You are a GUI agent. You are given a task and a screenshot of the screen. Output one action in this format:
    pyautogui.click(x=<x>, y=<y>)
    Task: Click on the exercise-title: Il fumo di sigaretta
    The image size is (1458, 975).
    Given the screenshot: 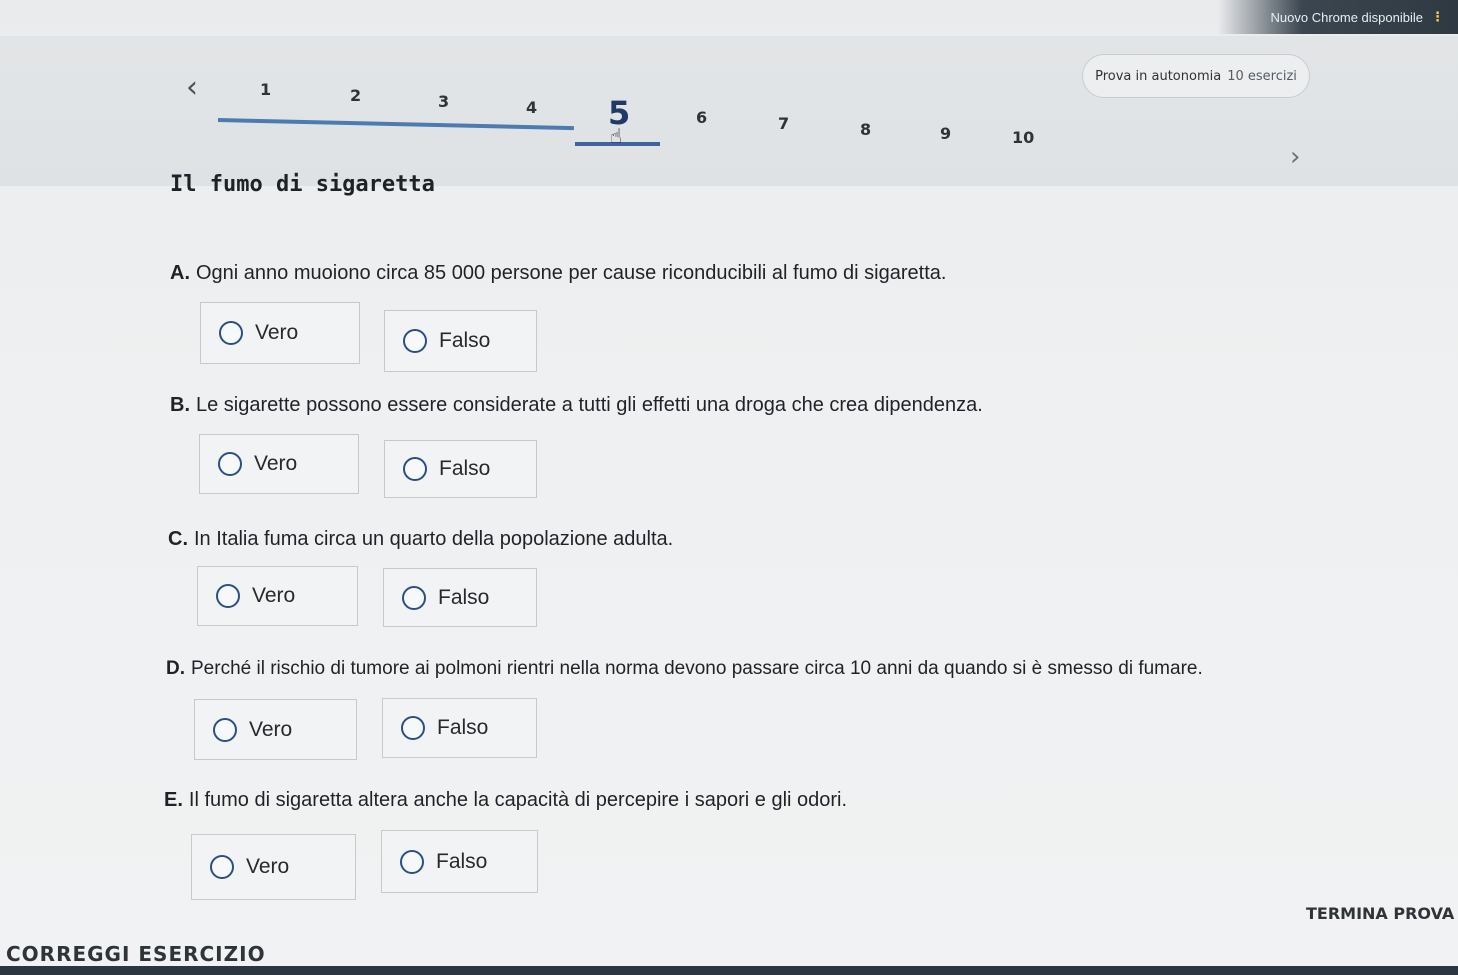 What is the action you would take?
    pyautogui.click(x=302, y=184)
    